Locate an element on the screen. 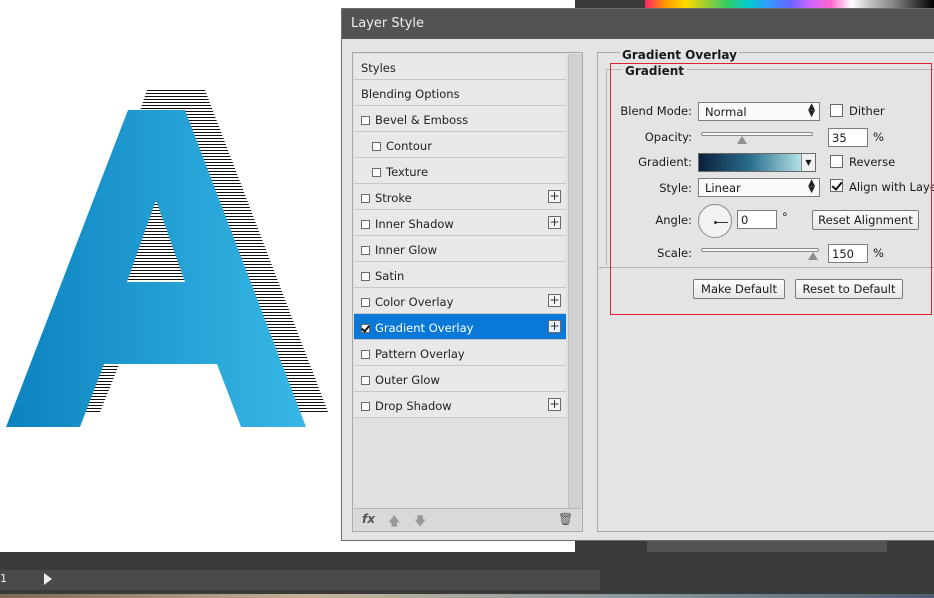 Image resolution: width=934 pixels, height=598 pixels. annotation-highlight-box is located at coordinates (771, 189).